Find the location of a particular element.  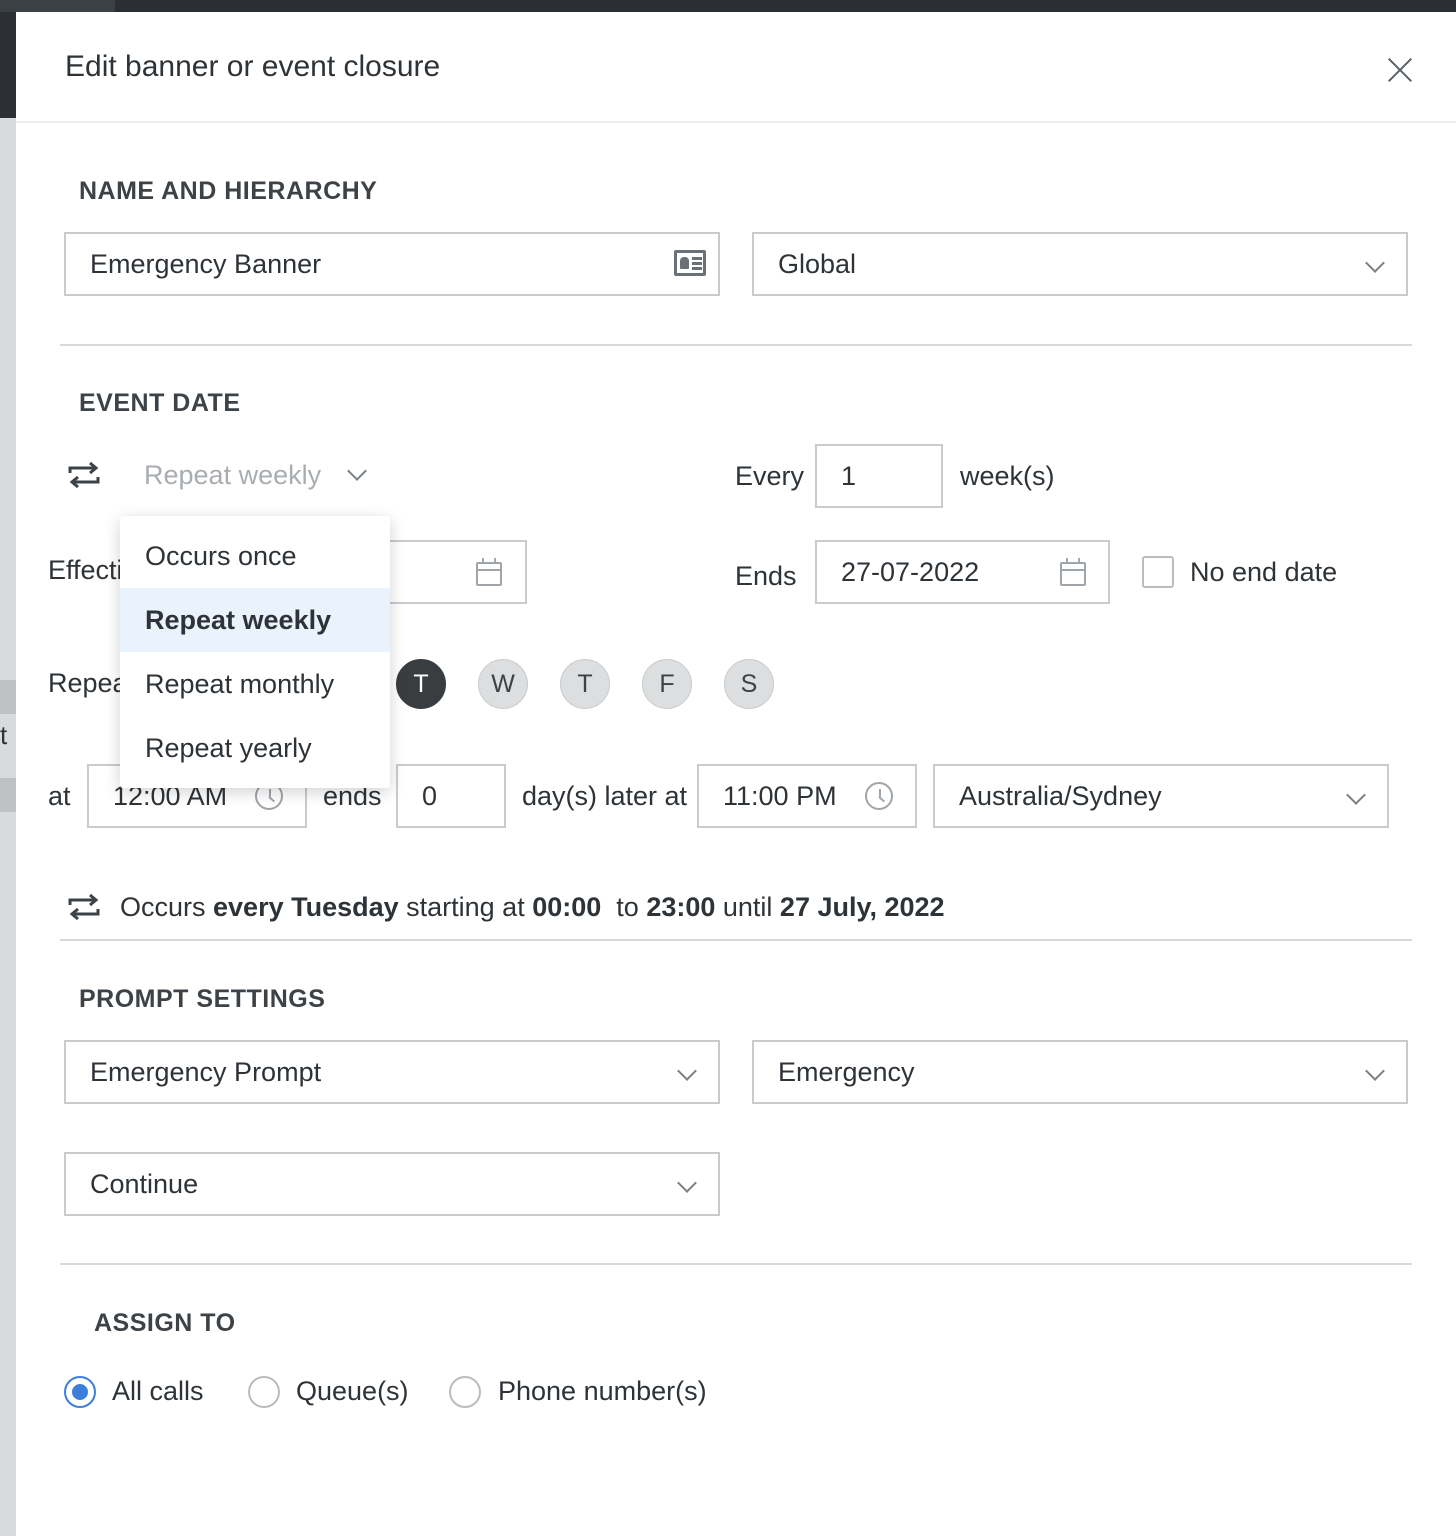

day-toggle-saturday: S is located at coordinates (749, 684).